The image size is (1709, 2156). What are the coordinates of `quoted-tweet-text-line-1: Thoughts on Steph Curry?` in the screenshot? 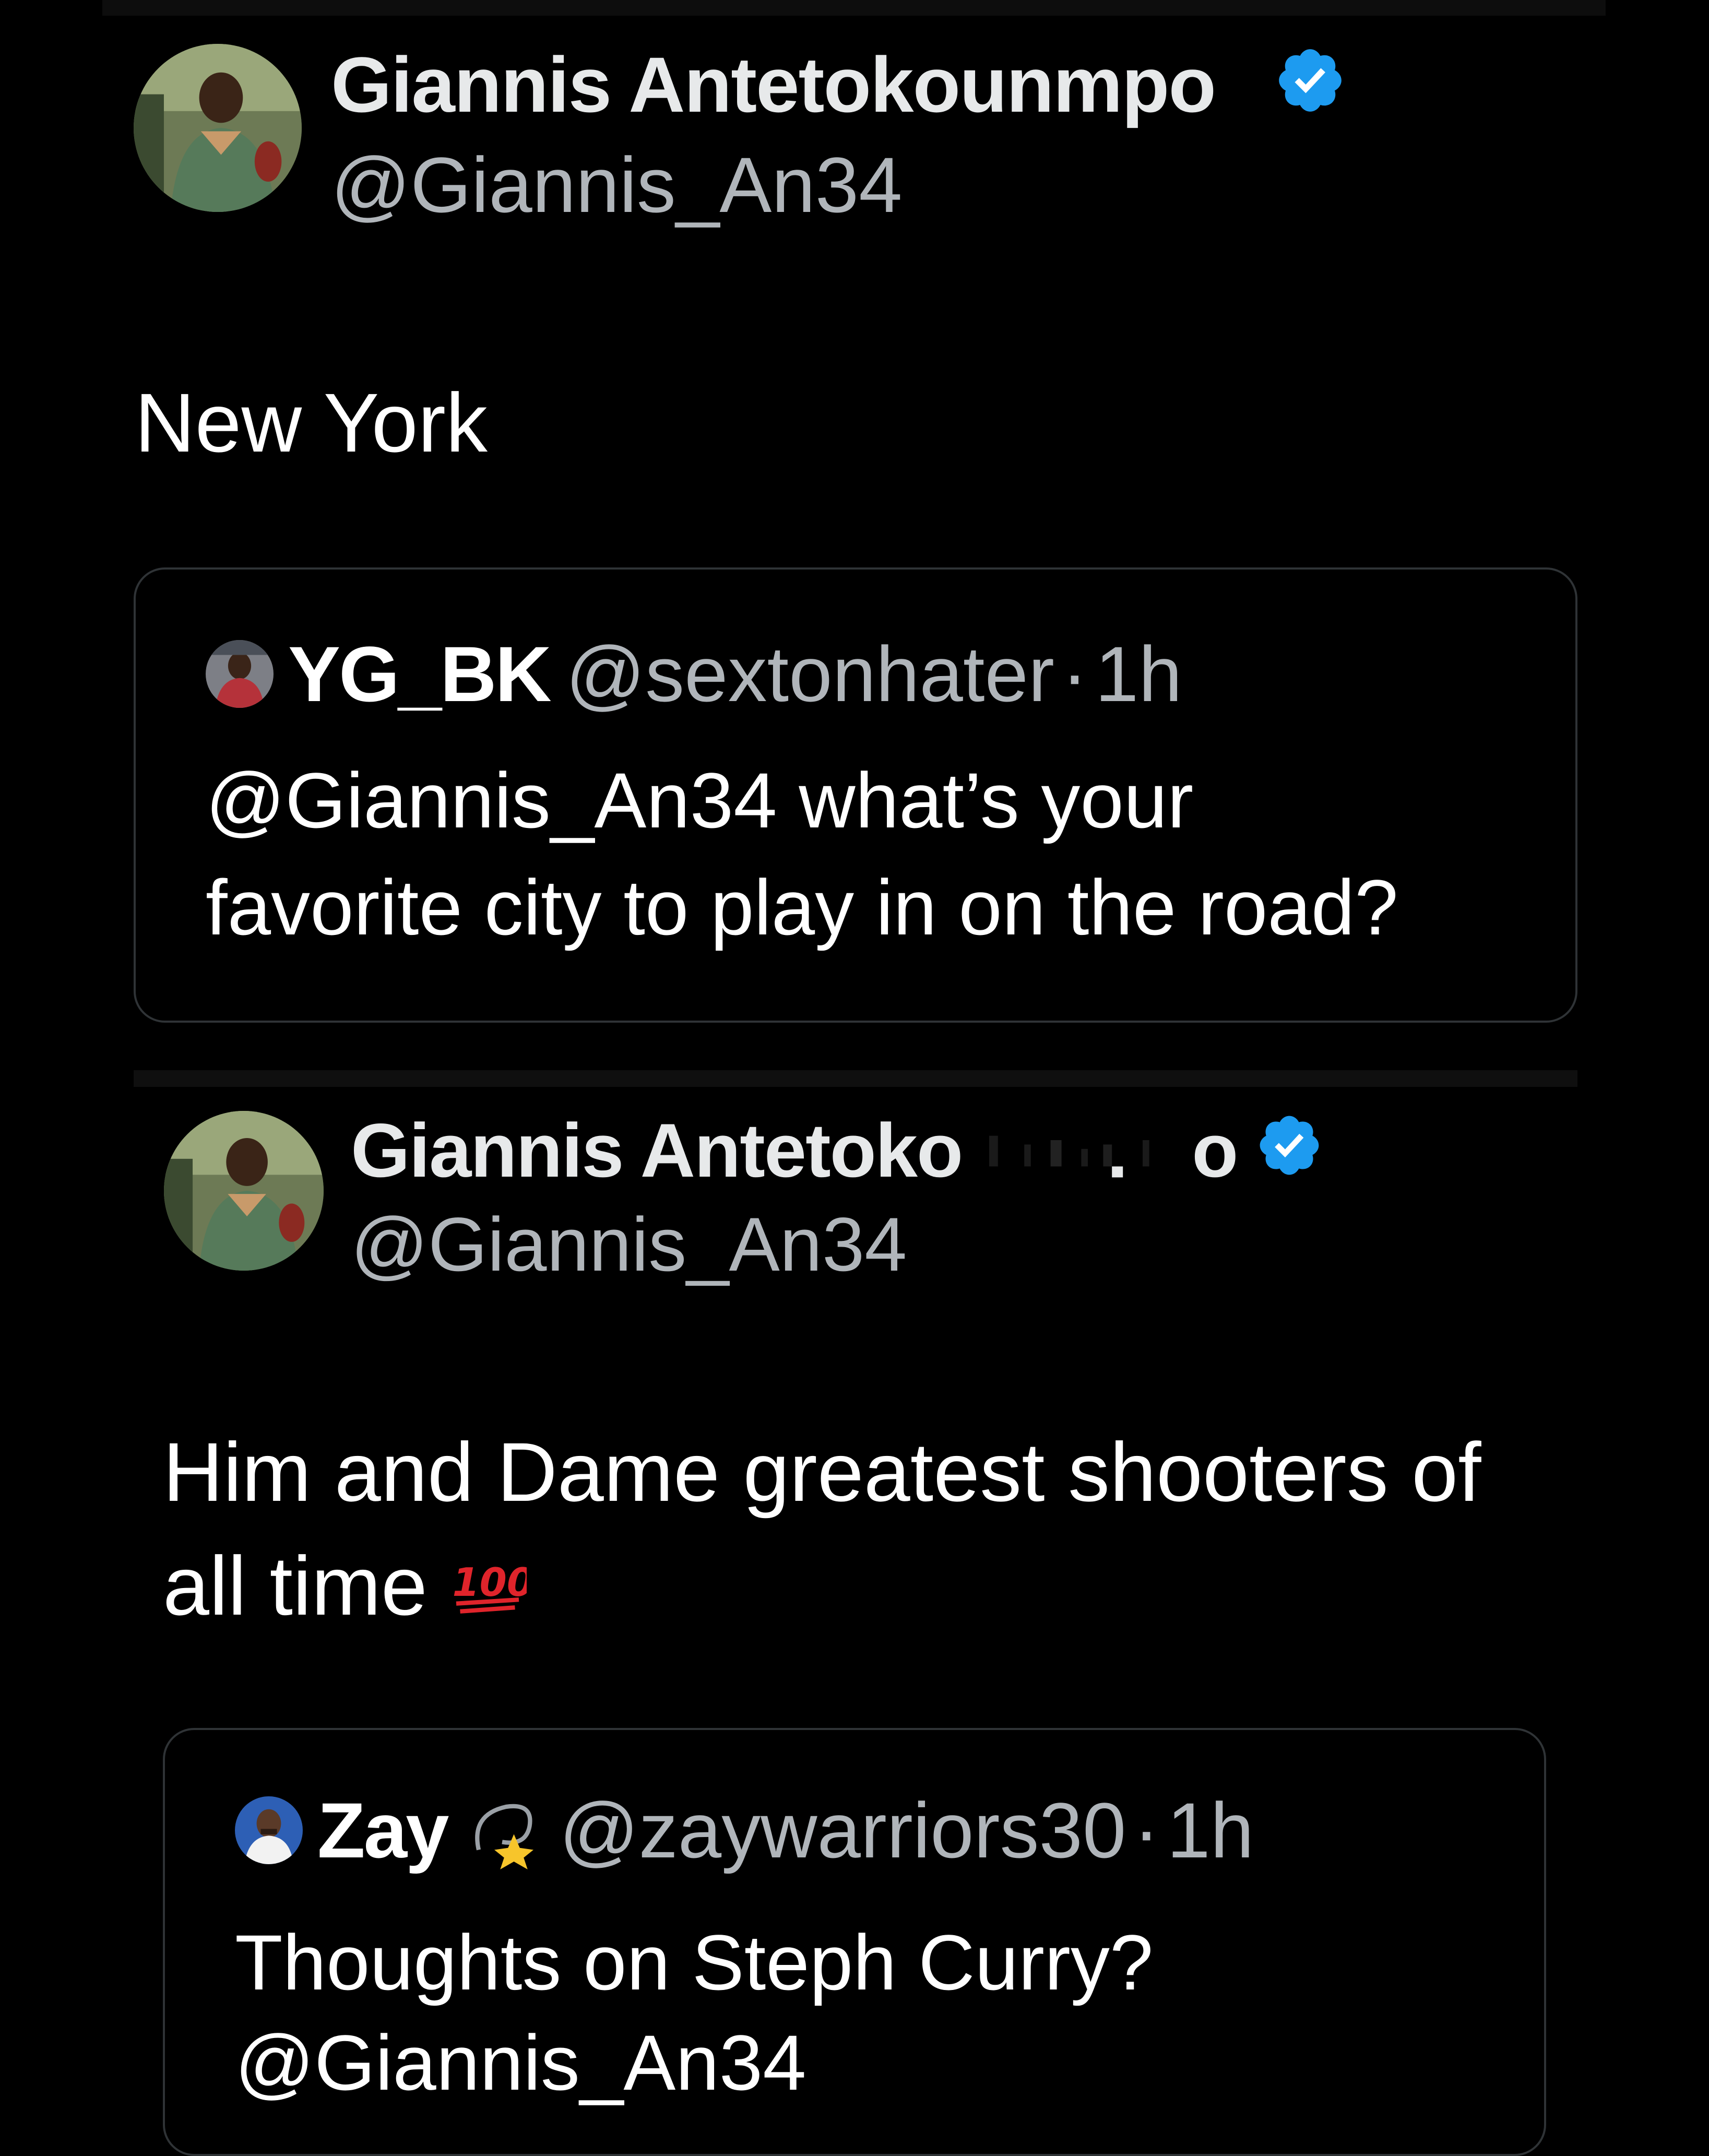 It's located at (694, 1962).